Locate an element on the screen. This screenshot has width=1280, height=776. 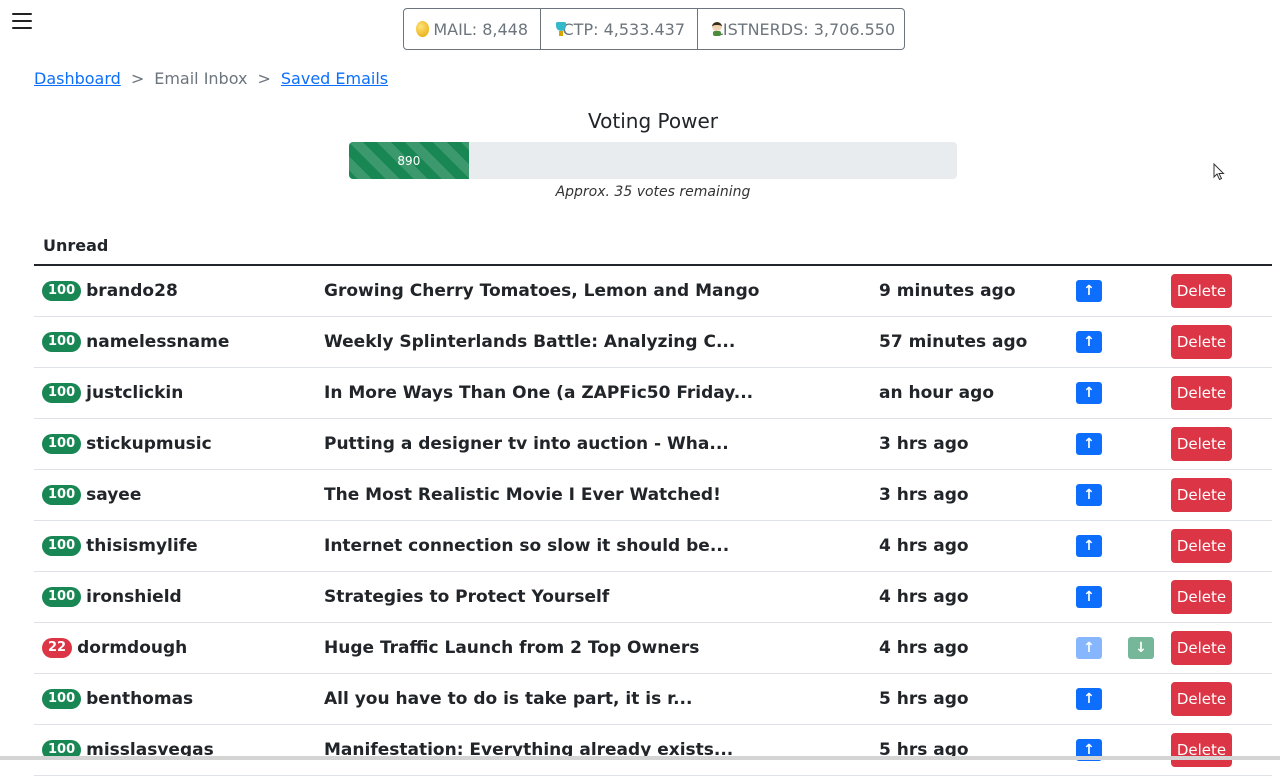
email-subject: Strategies to Protect Yourself is located at coordinates (466, 597).